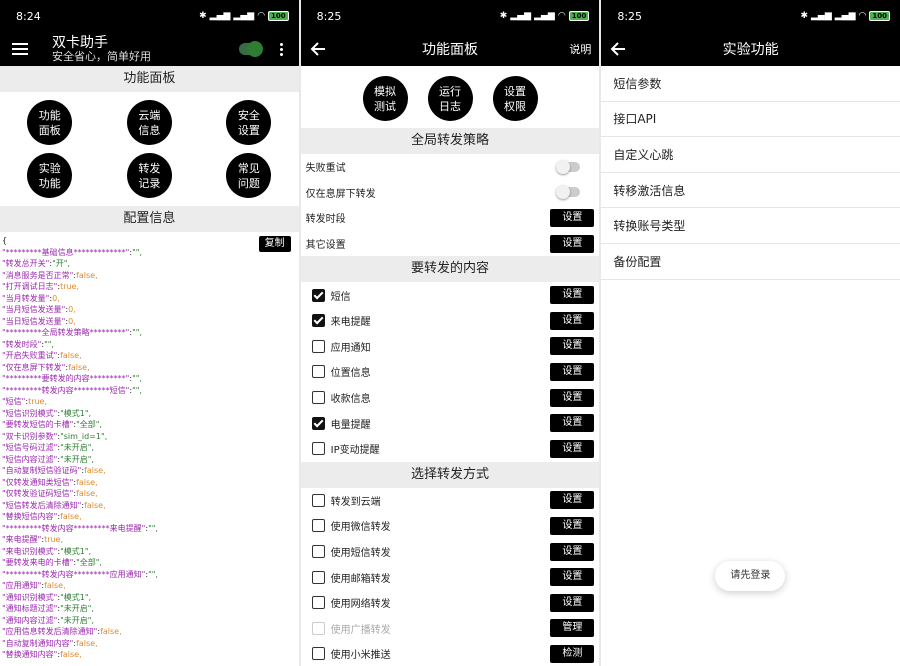 This screenshot has height=666, width=900. Describe the element at coordinates (355, 451) in the screenshot. I see `row-label: IP变动提醒` at that location.